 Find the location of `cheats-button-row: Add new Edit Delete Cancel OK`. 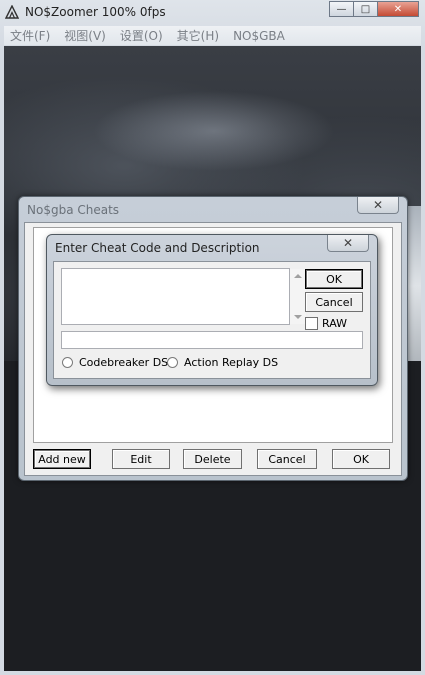

cheats-button-row: Add new Edit Delete Cancel OK is located at coordinates (214, 459).